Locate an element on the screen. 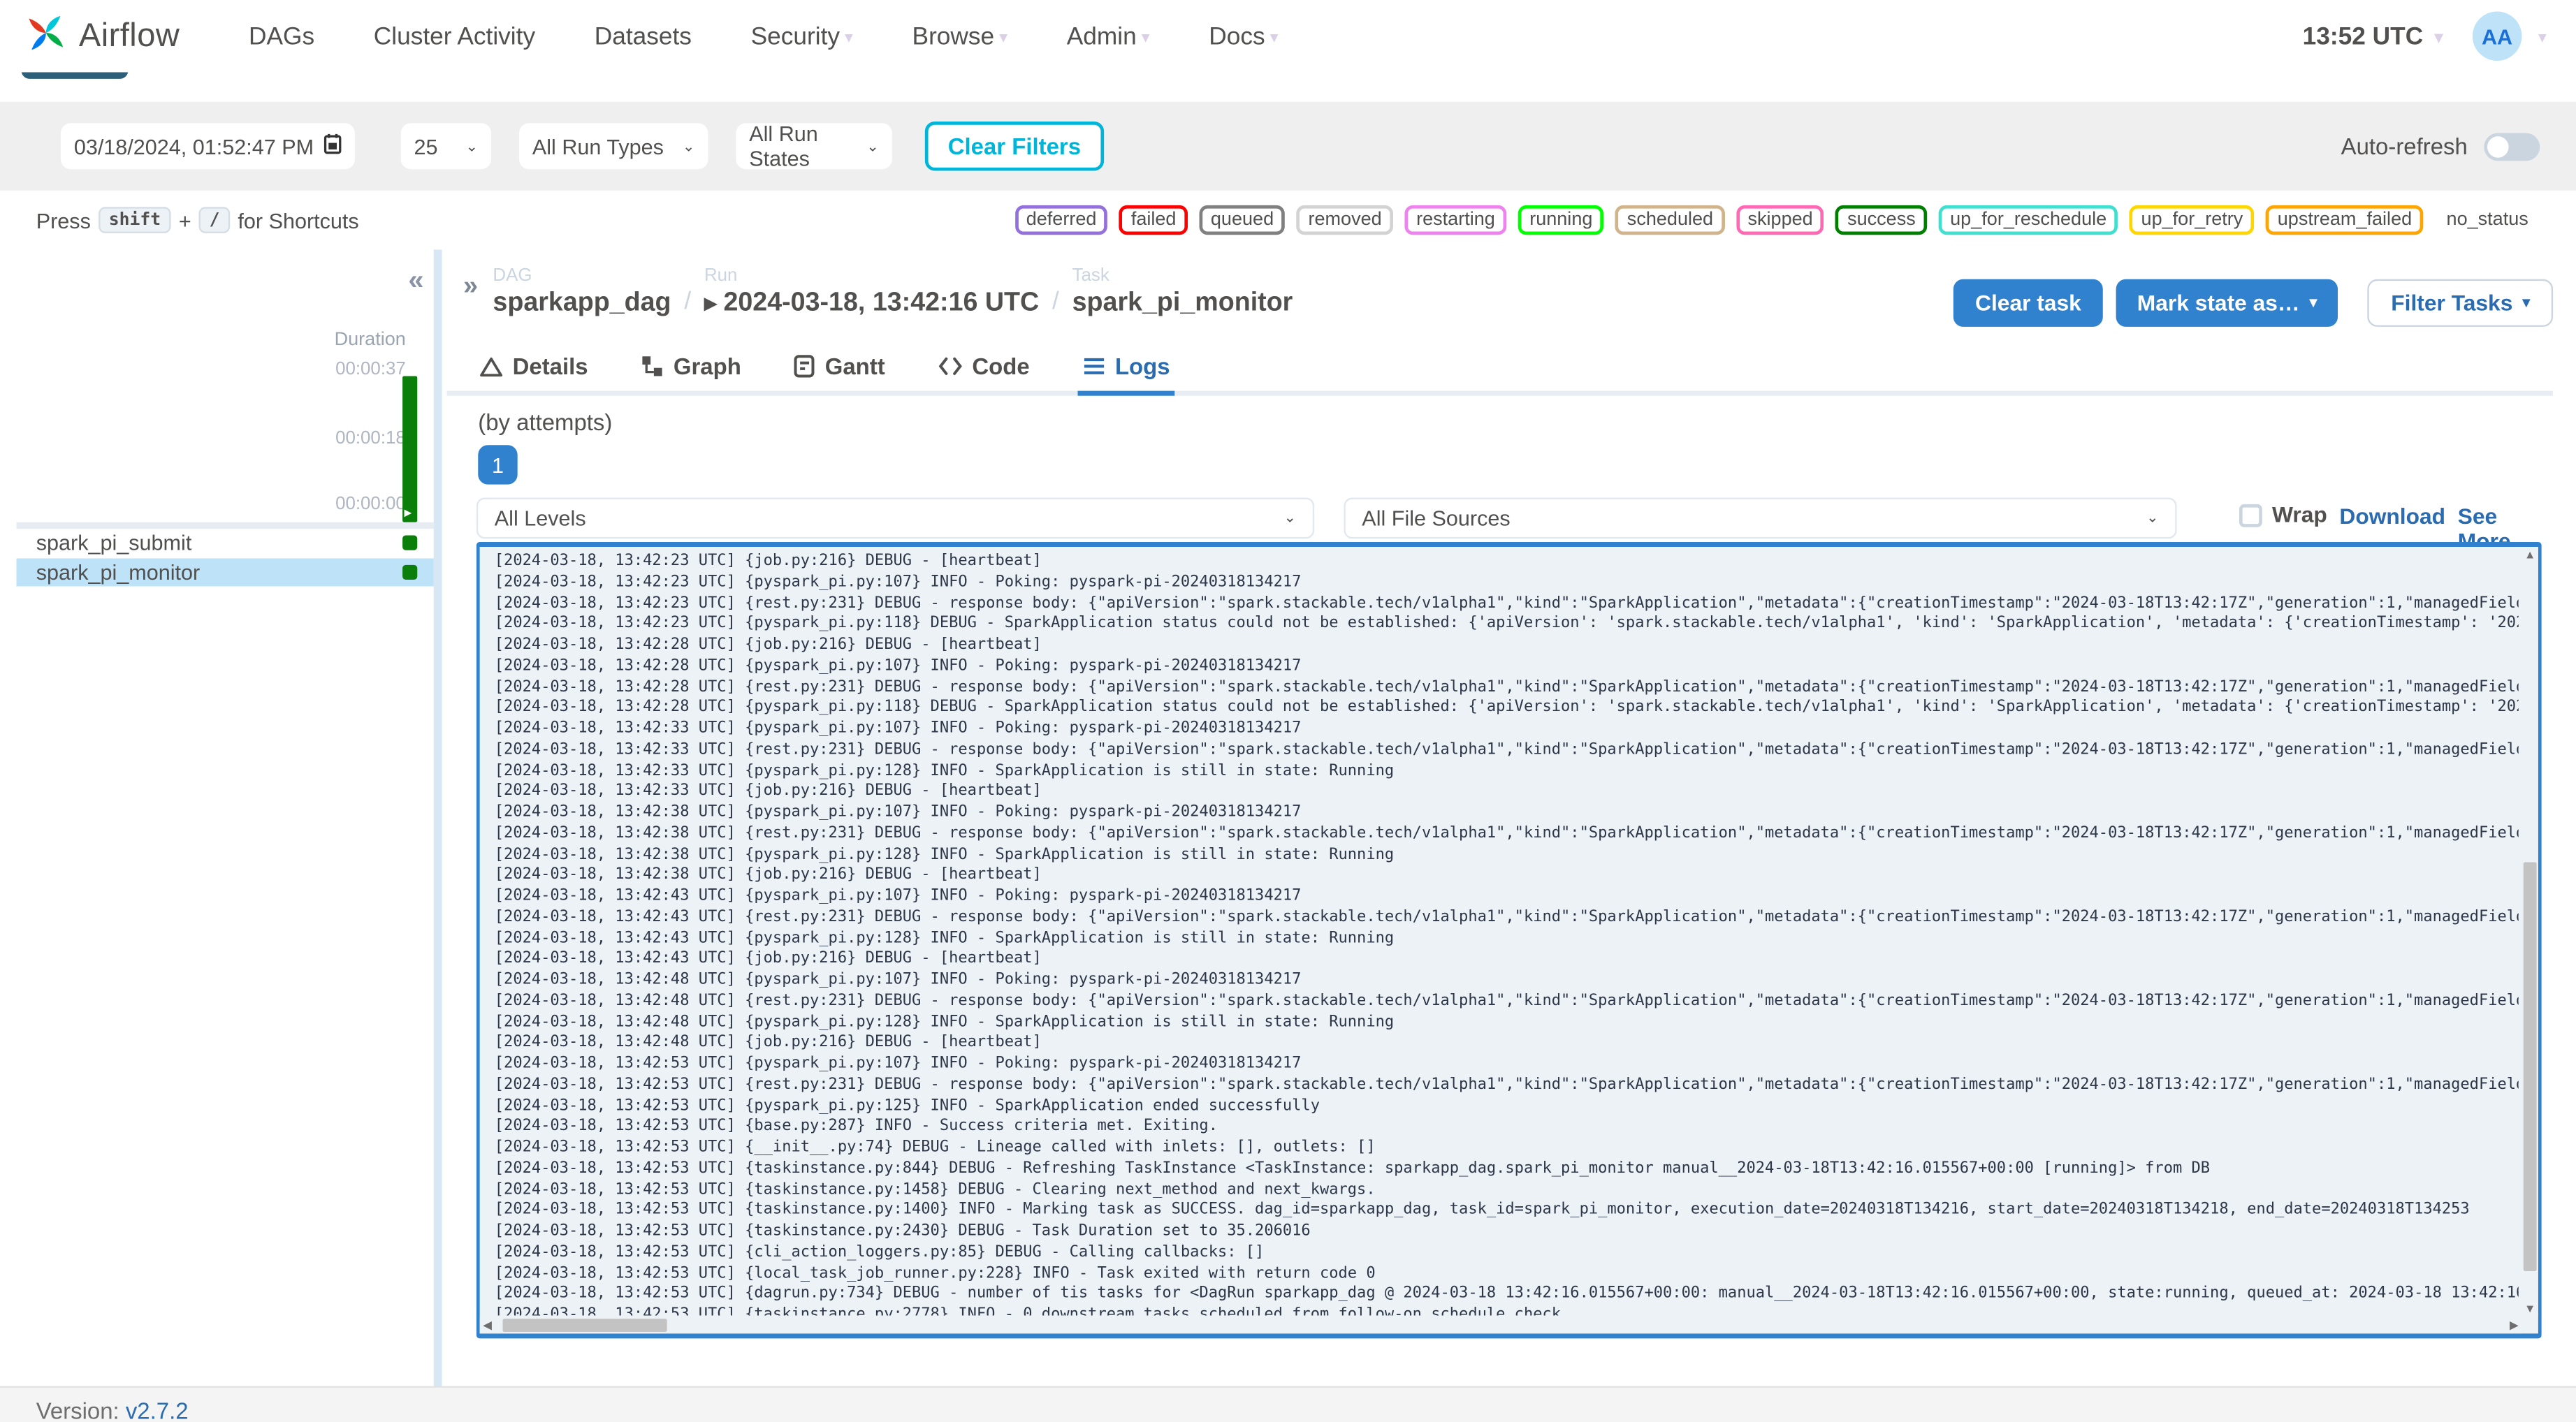 This screenshot has height=1422, width=2576. nav-item-label: Admin is located at coordinates (1101, 36).